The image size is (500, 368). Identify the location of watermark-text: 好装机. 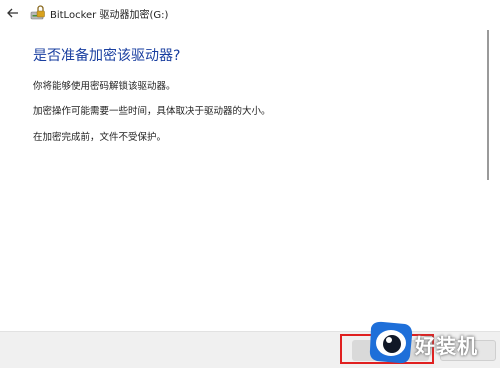
(446, 346).